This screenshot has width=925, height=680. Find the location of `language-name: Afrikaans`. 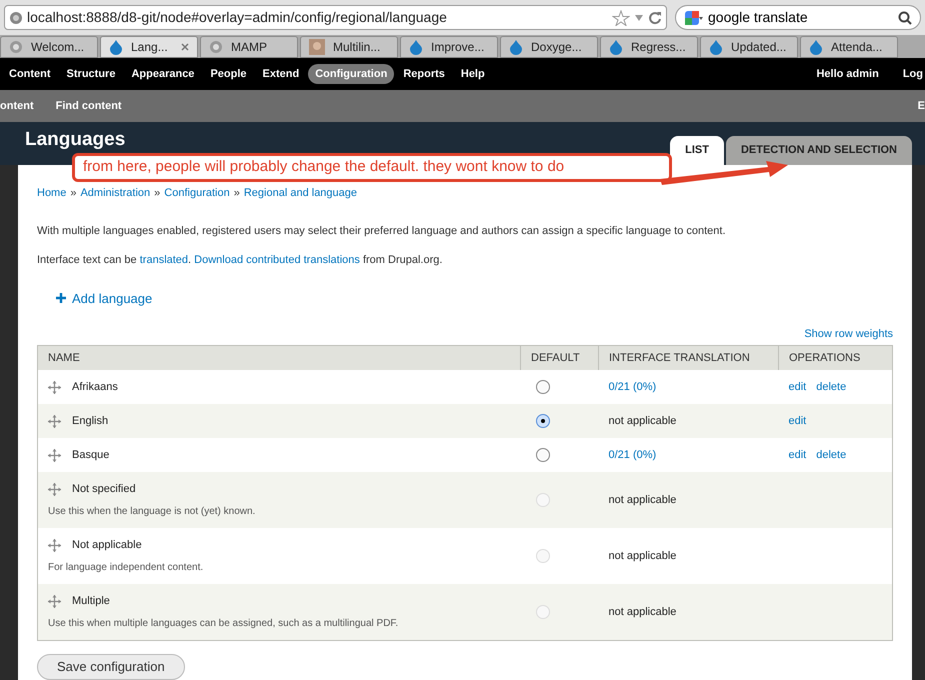

language-name: Afrikaans is located at coordinates (95, 387).